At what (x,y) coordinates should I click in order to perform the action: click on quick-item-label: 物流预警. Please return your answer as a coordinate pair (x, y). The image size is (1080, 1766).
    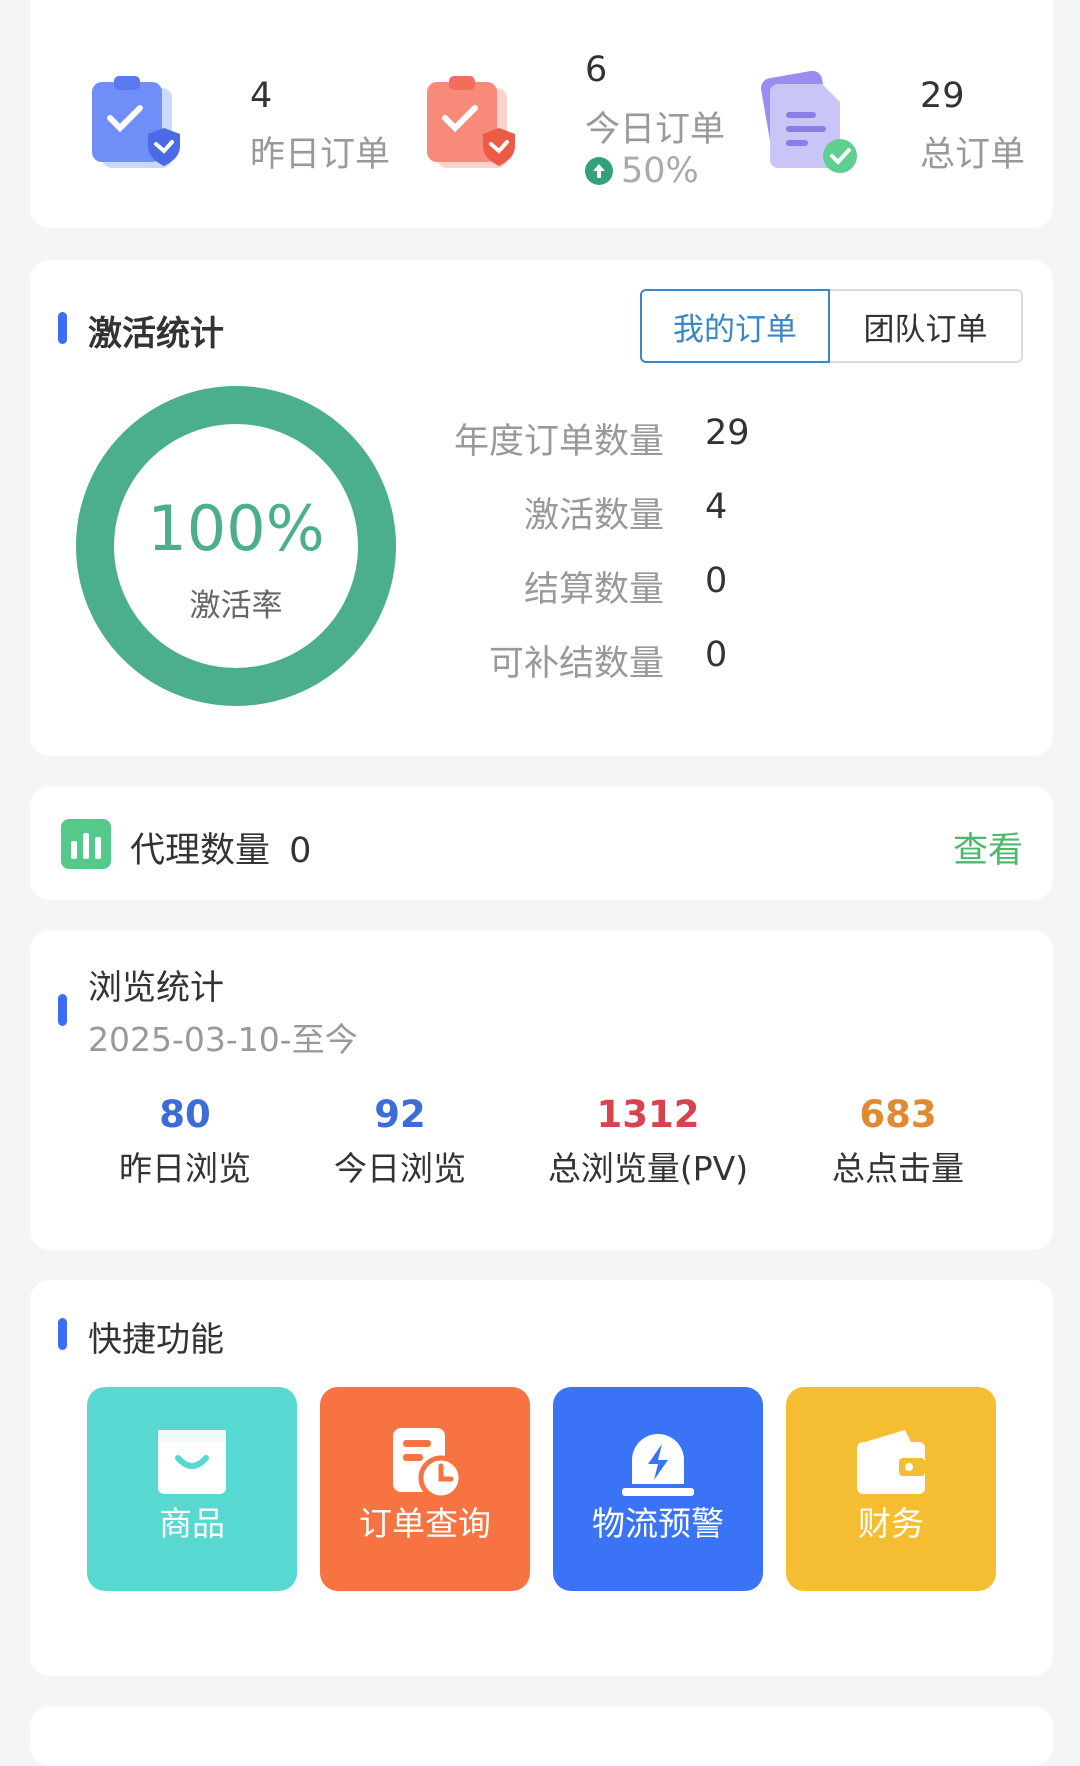
    Looking at the image, I should click on (658, 1523).